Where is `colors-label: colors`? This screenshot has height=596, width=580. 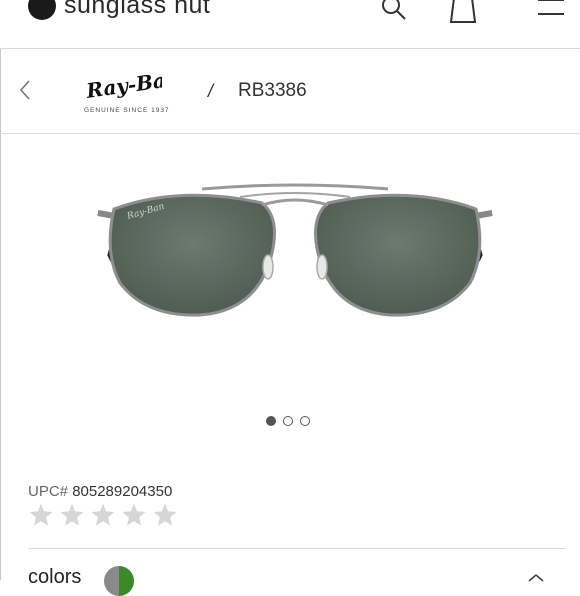 colors-label: colors is located at coordinates (54, 577).